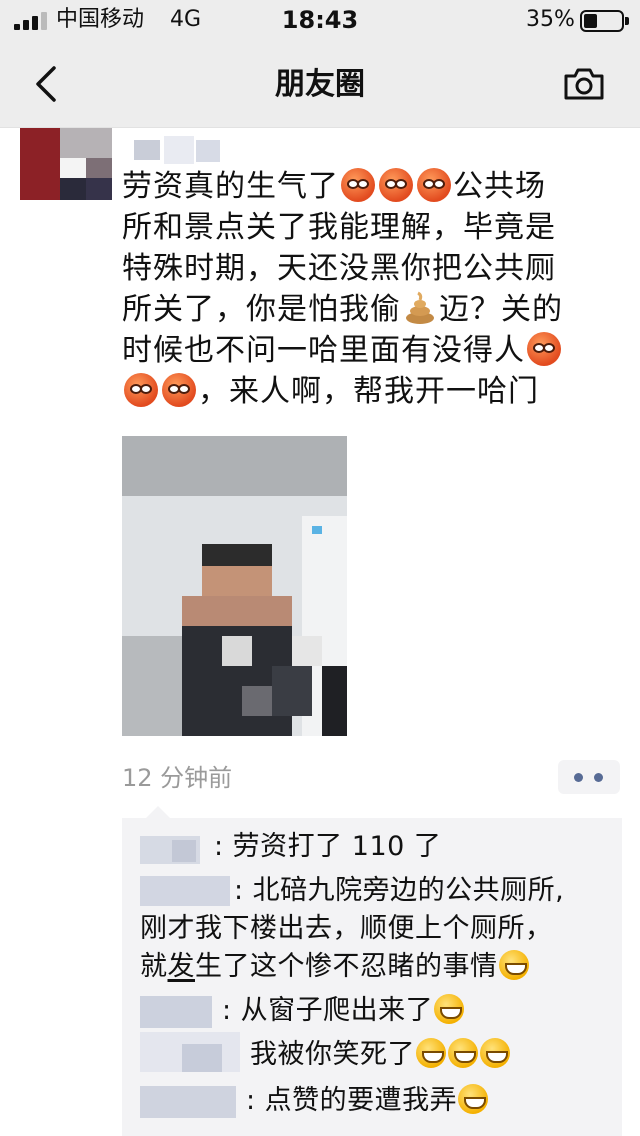 The width and height of the screenshot is (640, 1136). Describe the element at coordinates (584, 84) in the screenshot. I see `camera-icon` at that location.